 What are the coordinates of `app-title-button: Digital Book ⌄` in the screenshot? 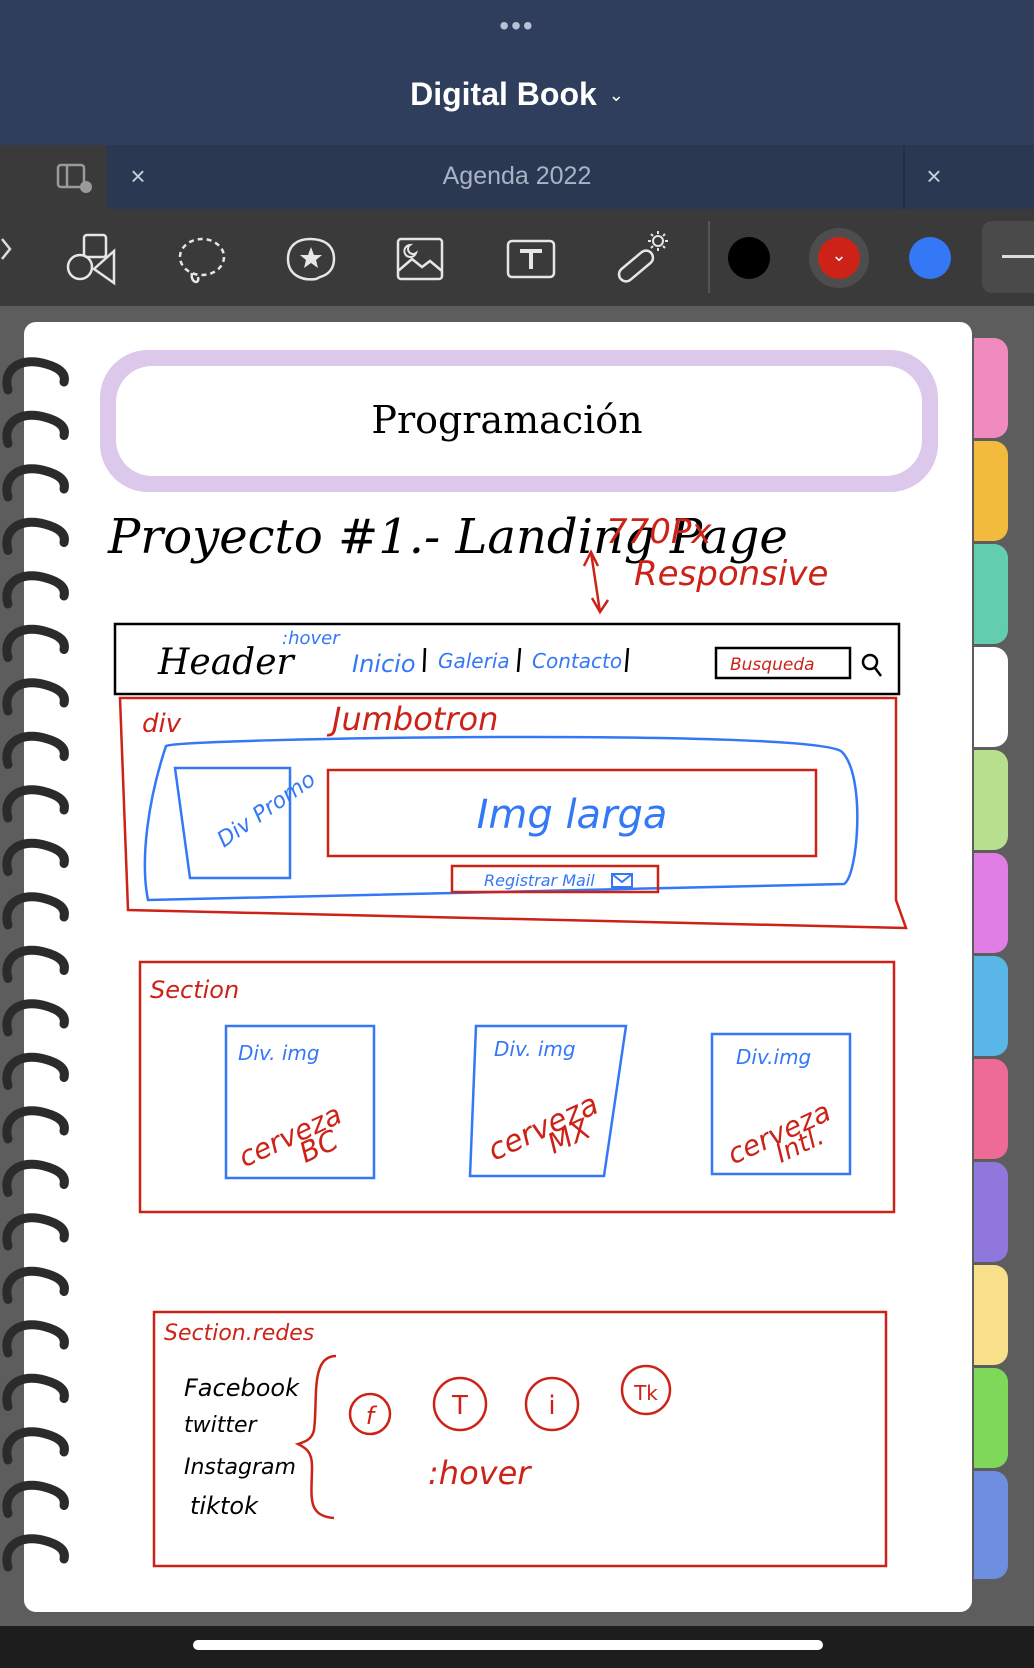 It's located at (517, 94).